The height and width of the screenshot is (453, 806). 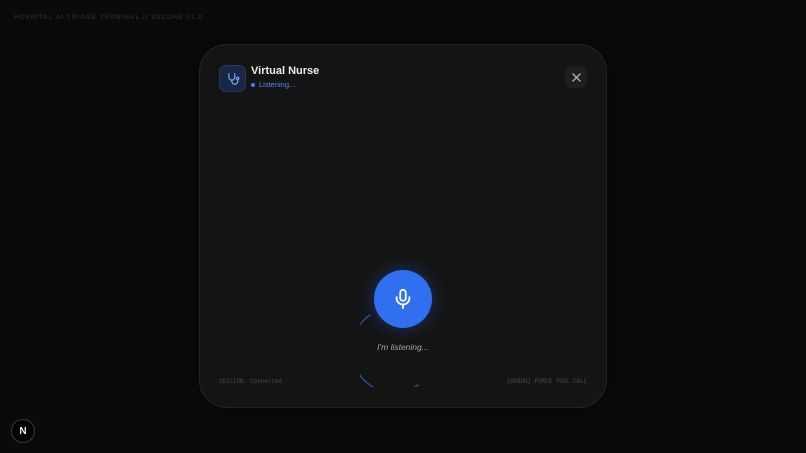 I want to click on status-dot, so click(x=253, y=84).